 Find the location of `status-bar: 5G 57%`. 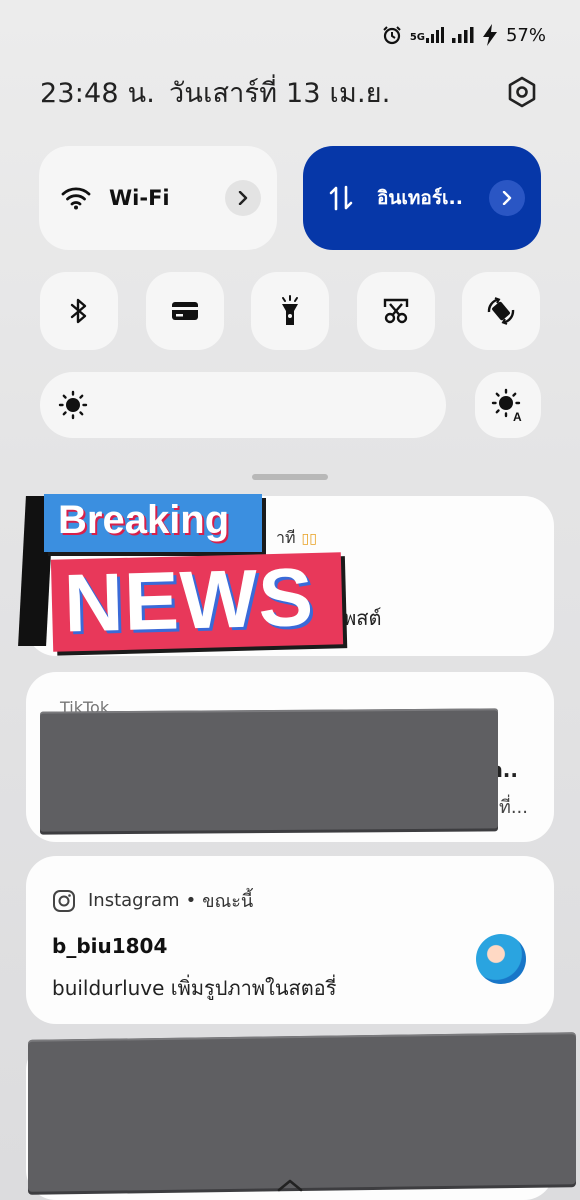

status-bar: 5G 57% is located at coordinates (464, 35).